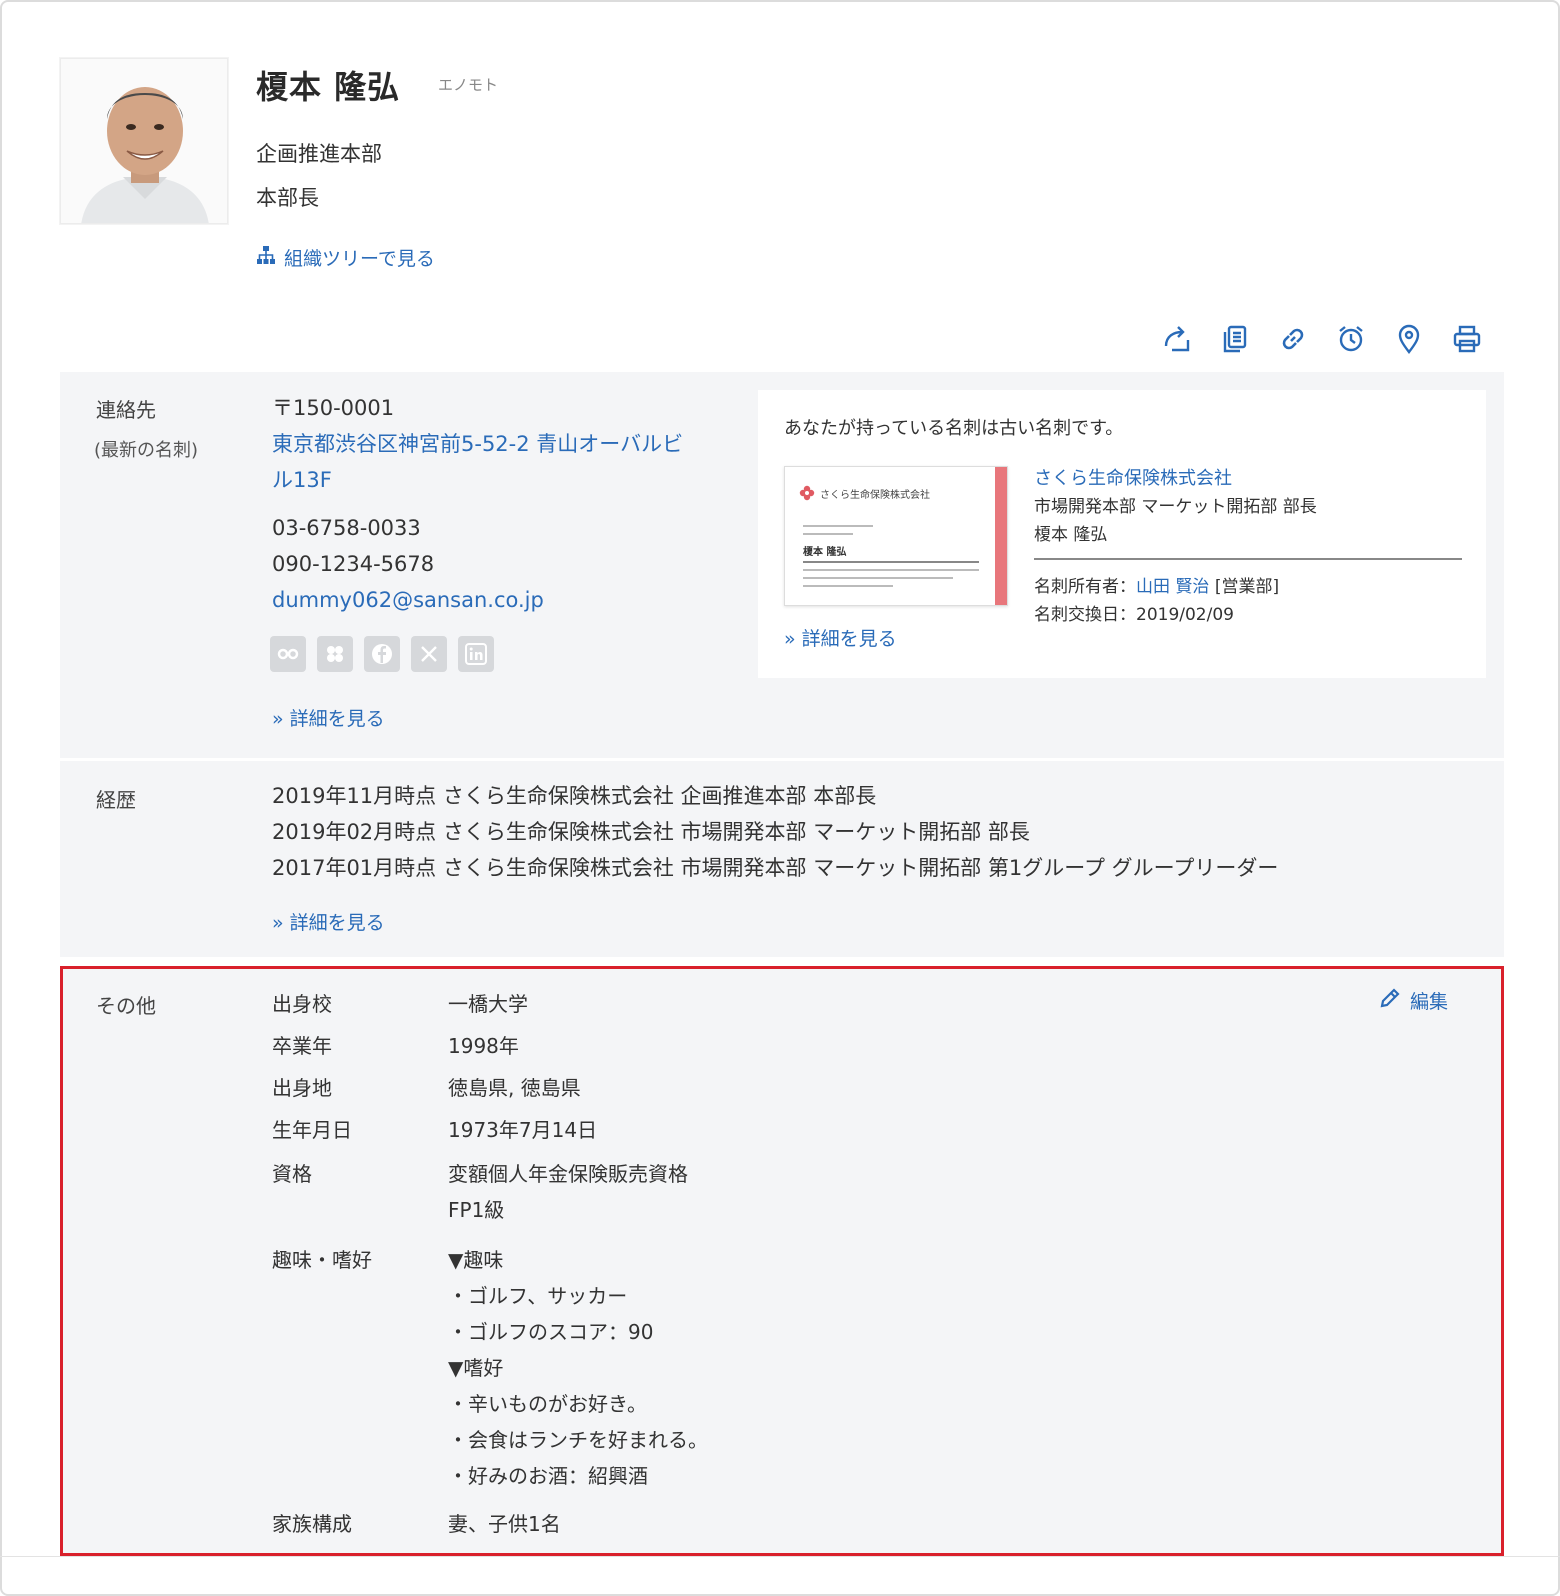  Describe the element at coordinates (1175, 507) in the screenshot. I see `card-title: 市場開発本部 マーケット開拓部 部長` at that location.